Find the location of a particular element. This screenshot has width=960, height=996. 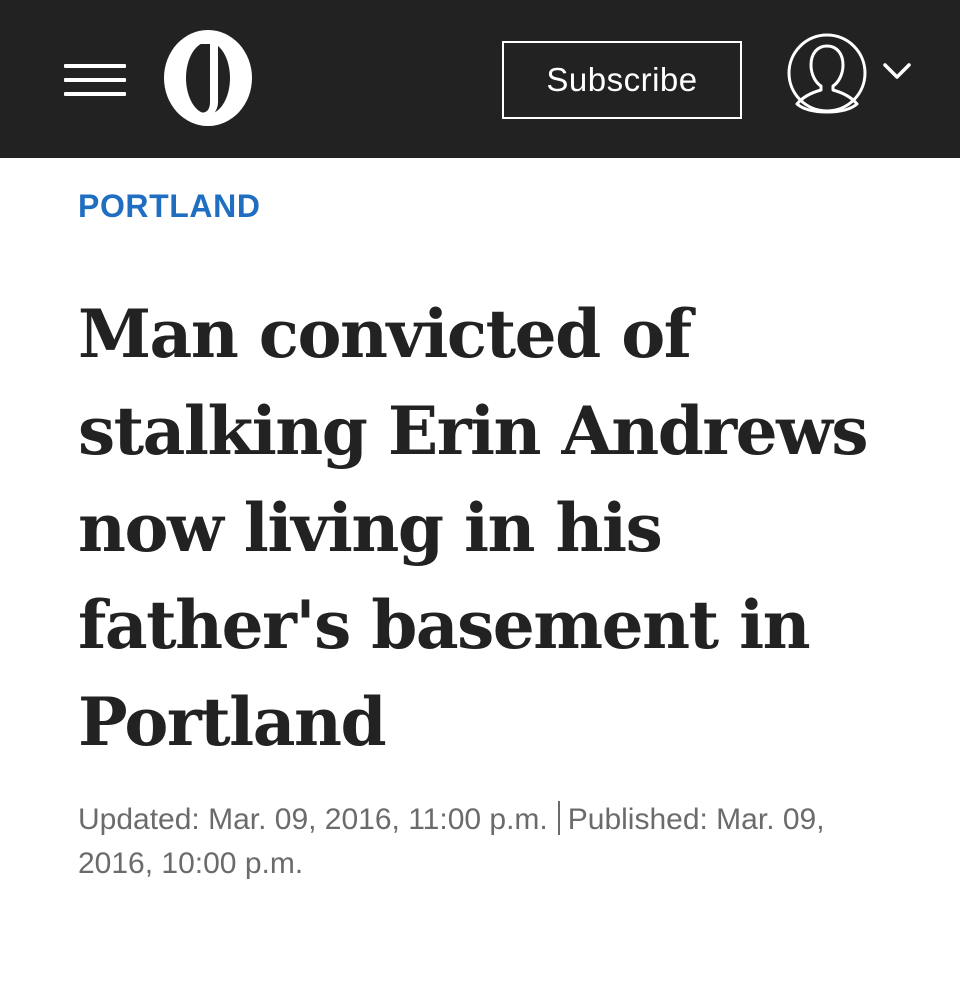

headline-line: father's basement in is located at coordinates (444, 625).